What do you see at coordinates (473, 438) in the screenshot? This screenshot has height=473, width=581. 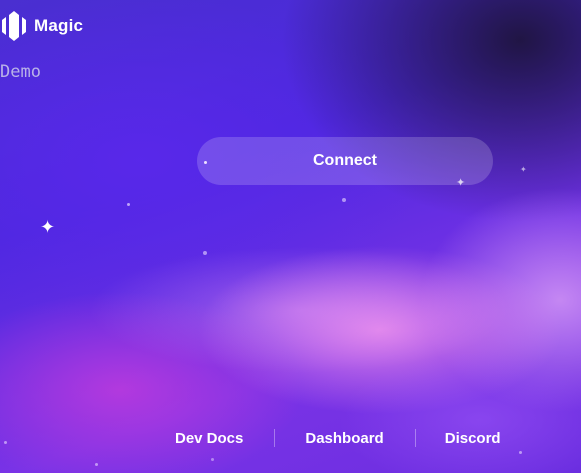 I see `footer-link-discord: Discord` at bounding box center [473, 438].